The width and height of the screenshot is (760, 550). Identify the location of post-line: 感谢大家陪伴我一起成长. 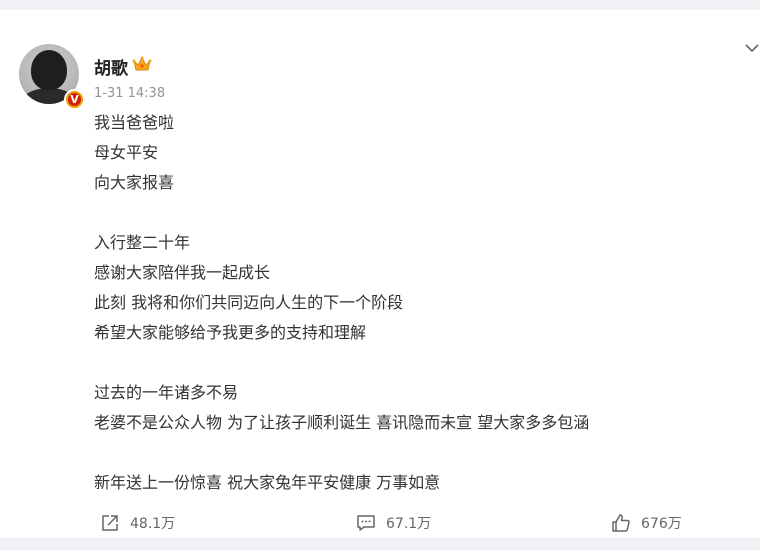
(182, 272).